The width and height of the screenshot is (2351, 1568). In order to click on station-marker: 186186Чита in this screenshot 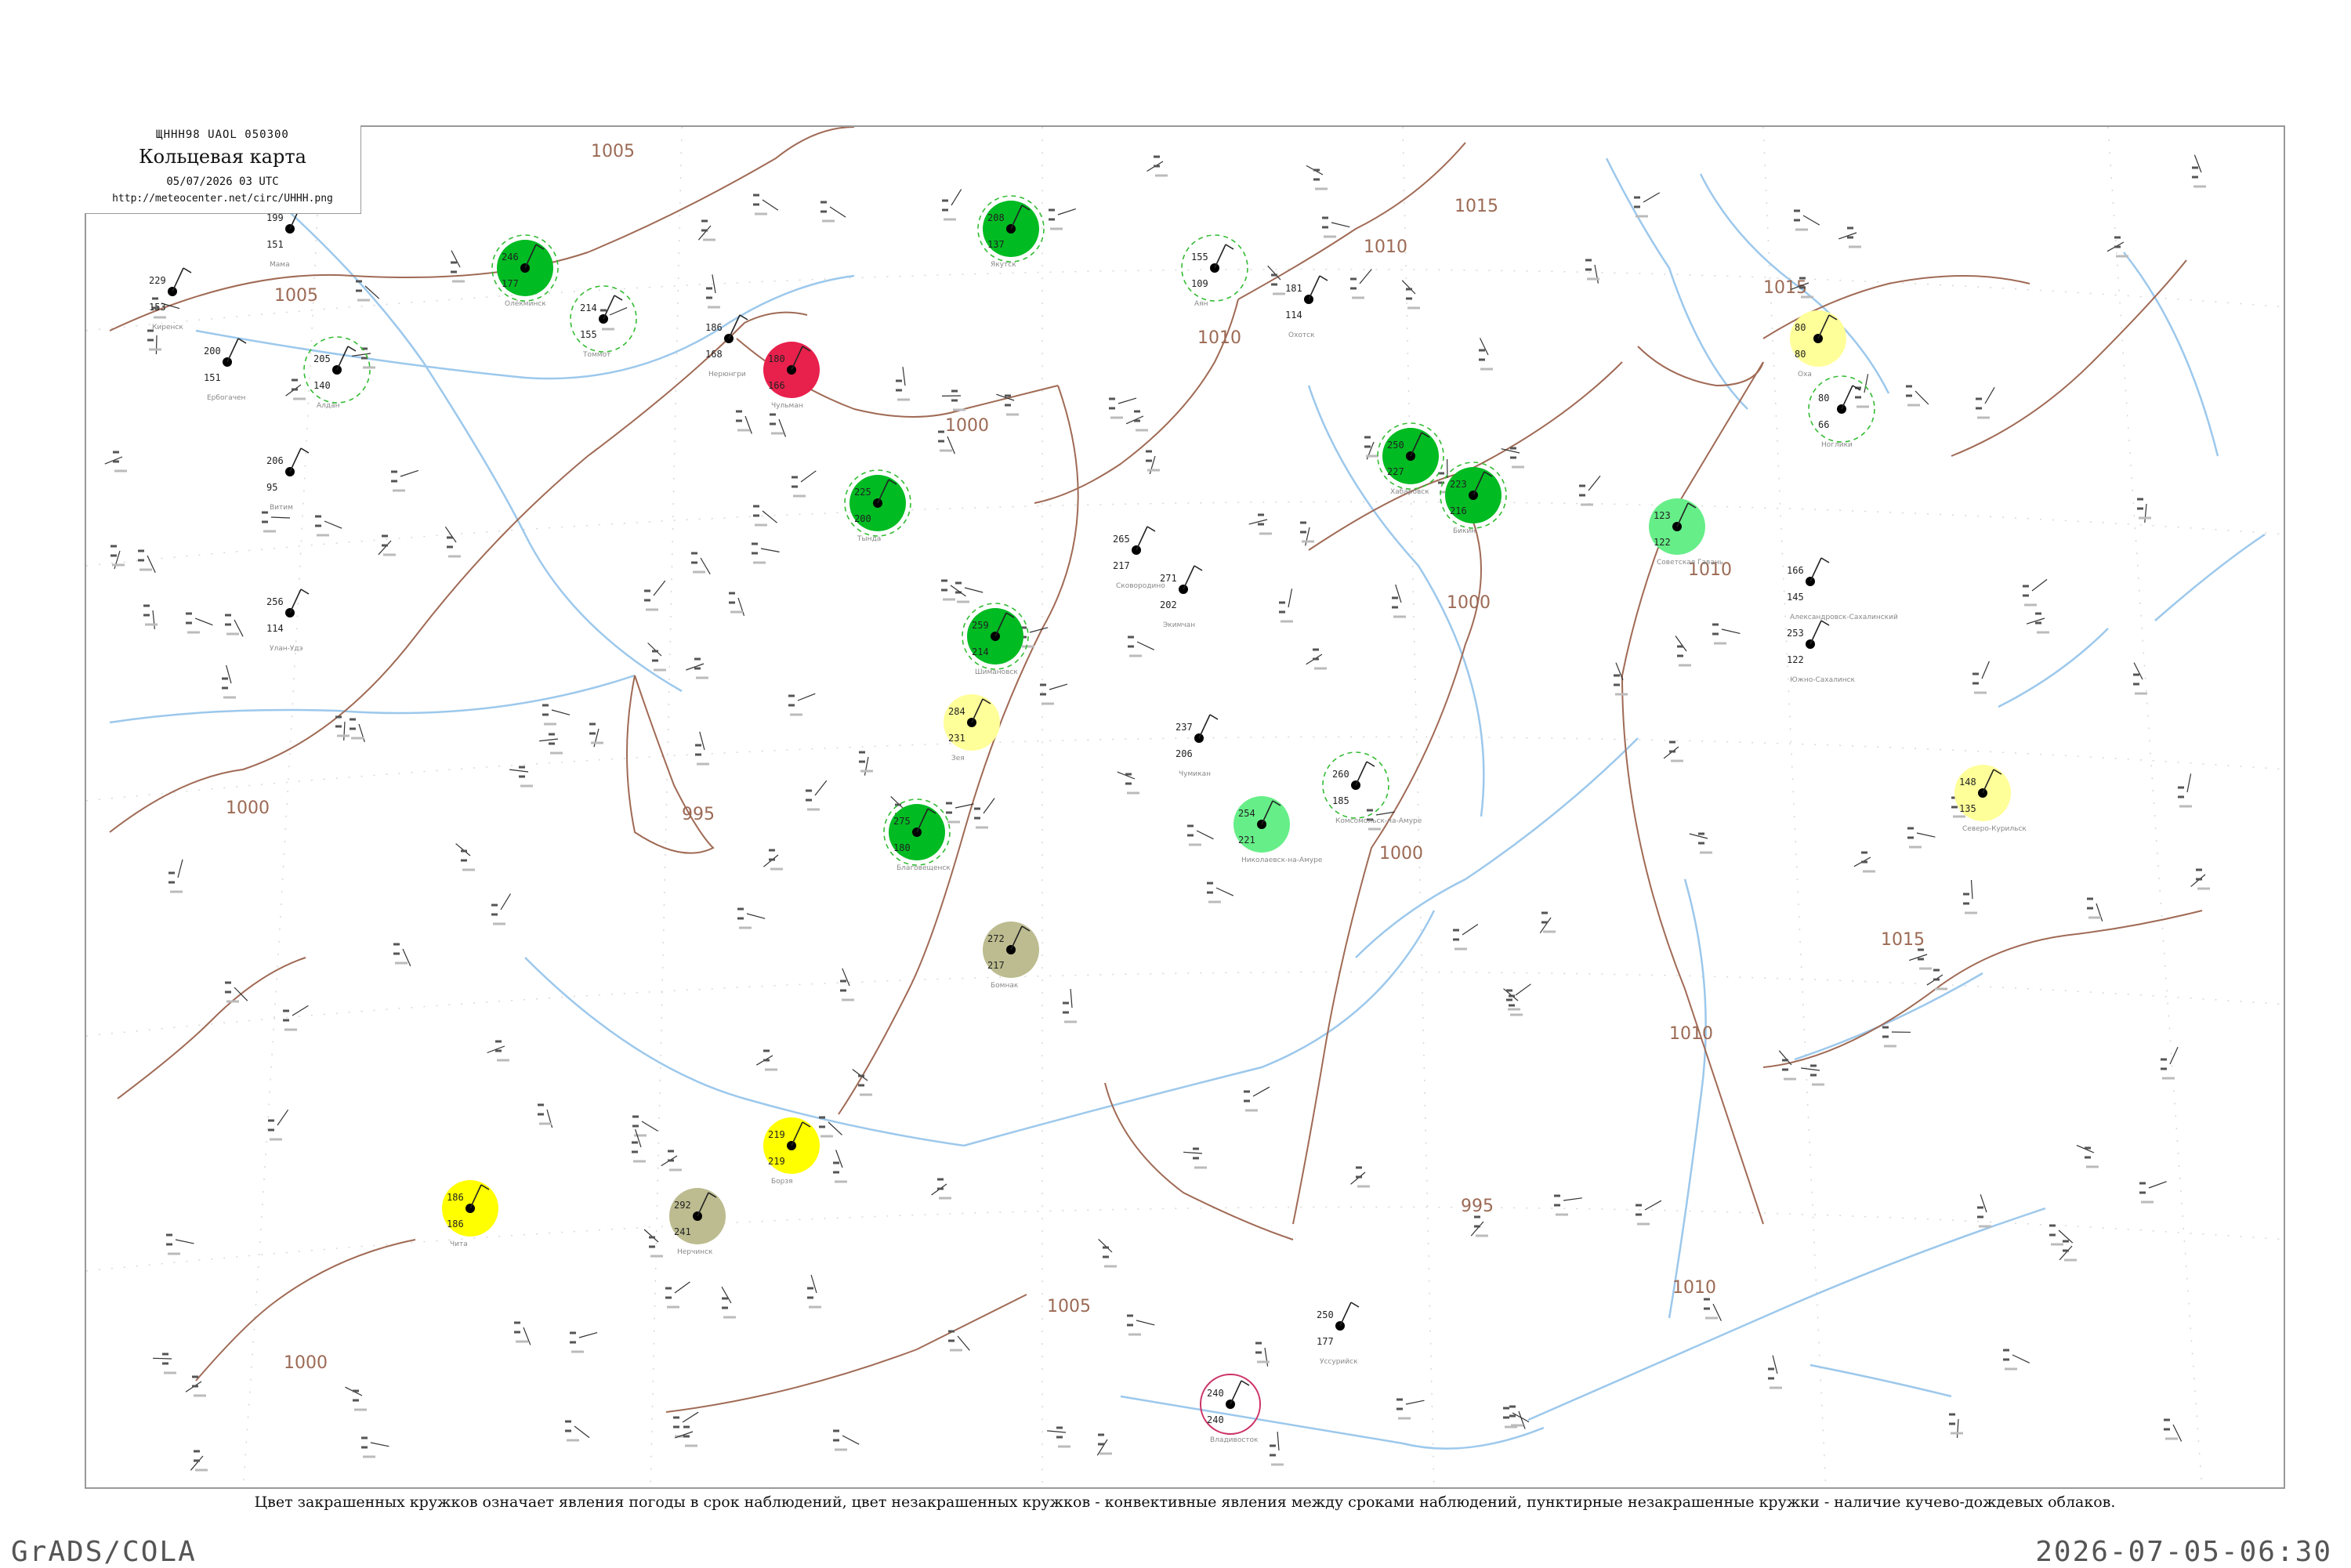, I will do `click(470, 1214)`.